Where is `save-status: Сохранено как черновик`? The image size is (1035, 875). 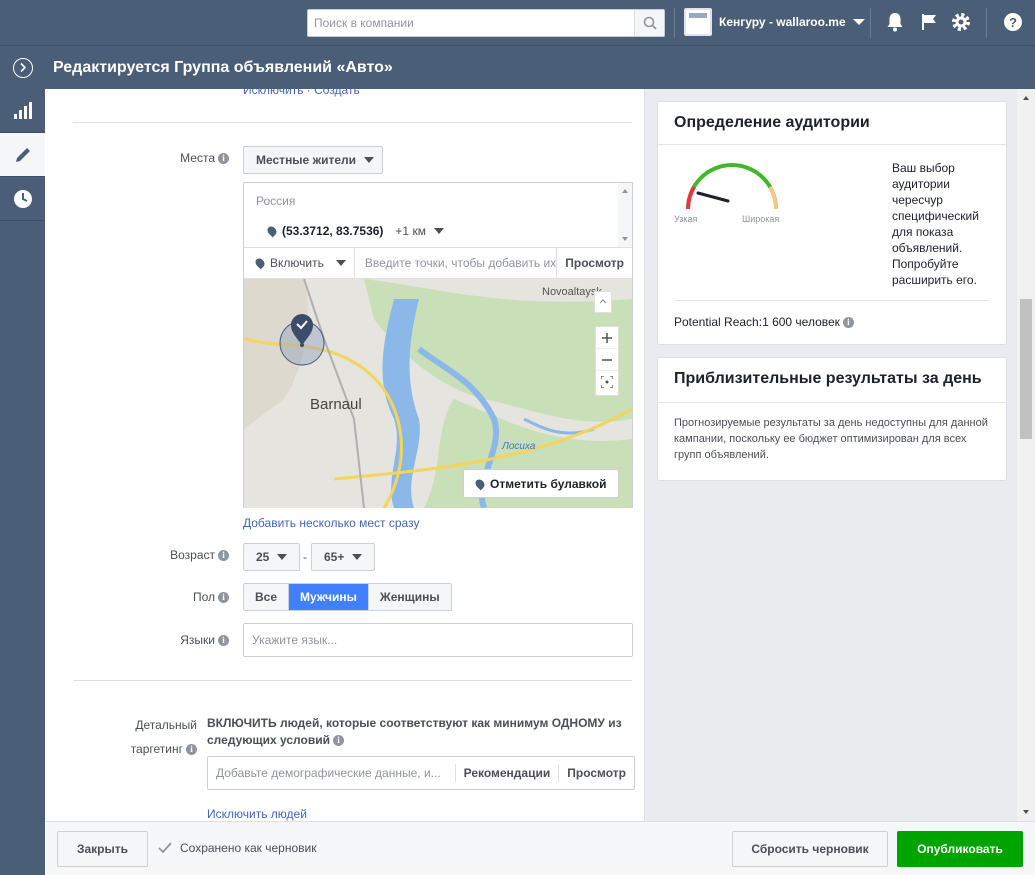
save-status: Сохранено как черновик is located at coordinates (237, 848).